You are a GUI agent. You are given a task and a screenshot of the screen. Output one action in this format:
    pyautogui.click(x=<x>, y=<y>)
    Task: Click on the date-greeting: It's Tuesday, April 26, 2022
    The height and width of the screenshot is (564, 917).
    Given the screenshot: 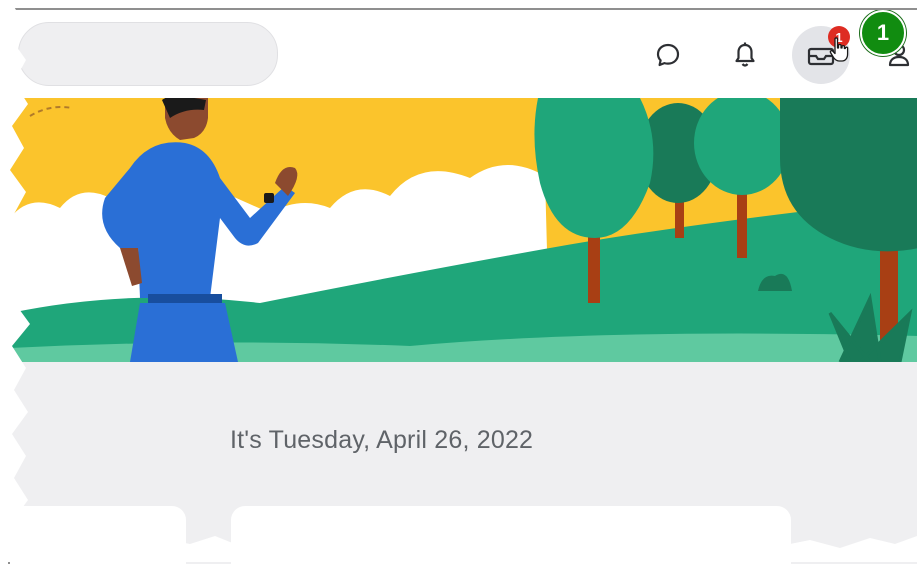 What is the action you would take?
    pyautogui.click(x=382, y=440)
    